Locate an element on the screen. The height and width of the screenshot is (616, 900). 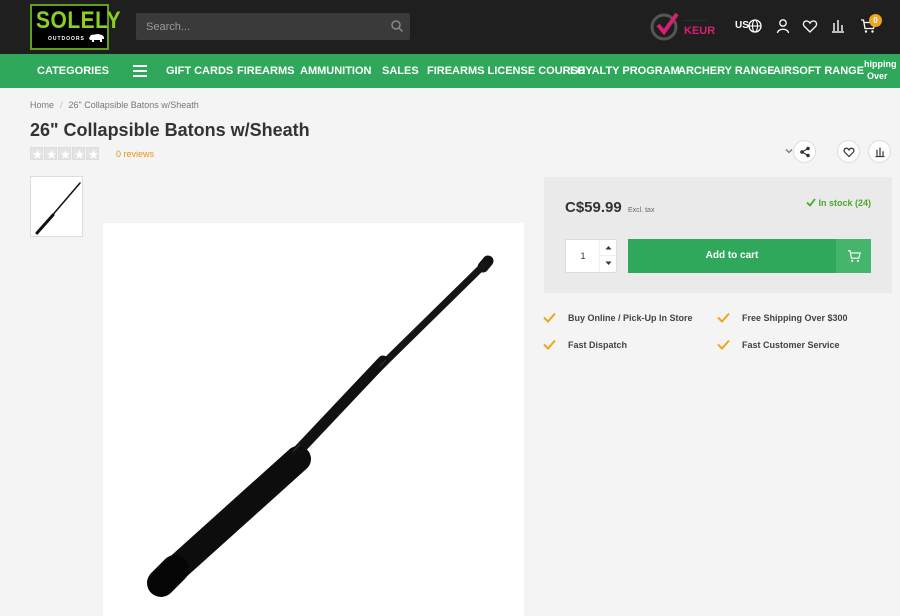
usp-text: Buy Online / Pick-Up In Store is located at coordinates (630, 318).